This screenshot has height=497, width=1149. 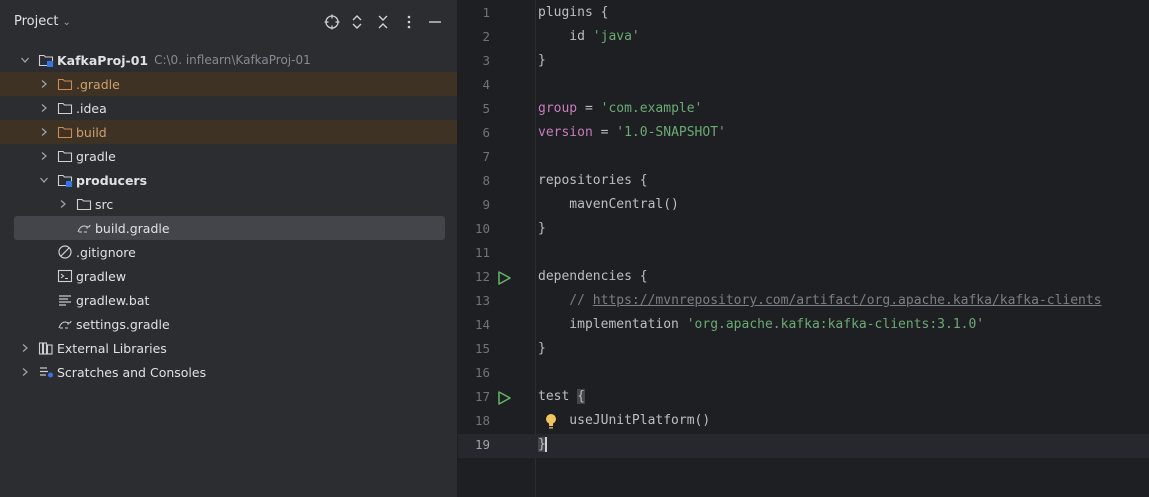 I want to click on code-token: '1.0-SNAPSHOT', so click(x=671, y=132).